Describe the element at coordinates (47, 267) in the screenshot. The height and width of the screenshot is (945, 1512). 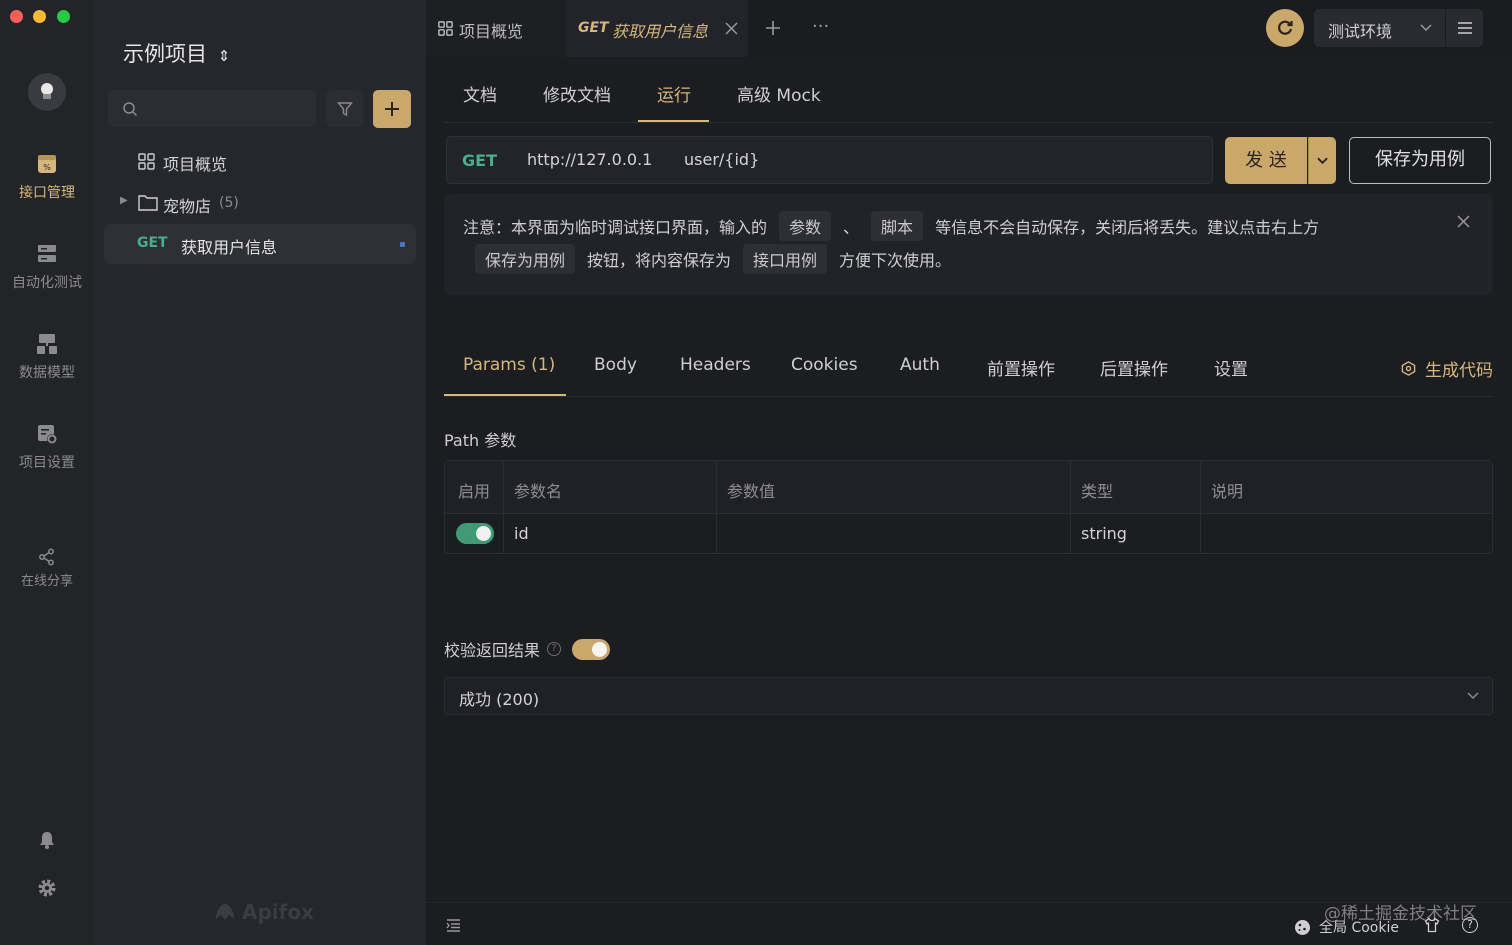
I see `rail-item-automation: 自动化测试` at that location.